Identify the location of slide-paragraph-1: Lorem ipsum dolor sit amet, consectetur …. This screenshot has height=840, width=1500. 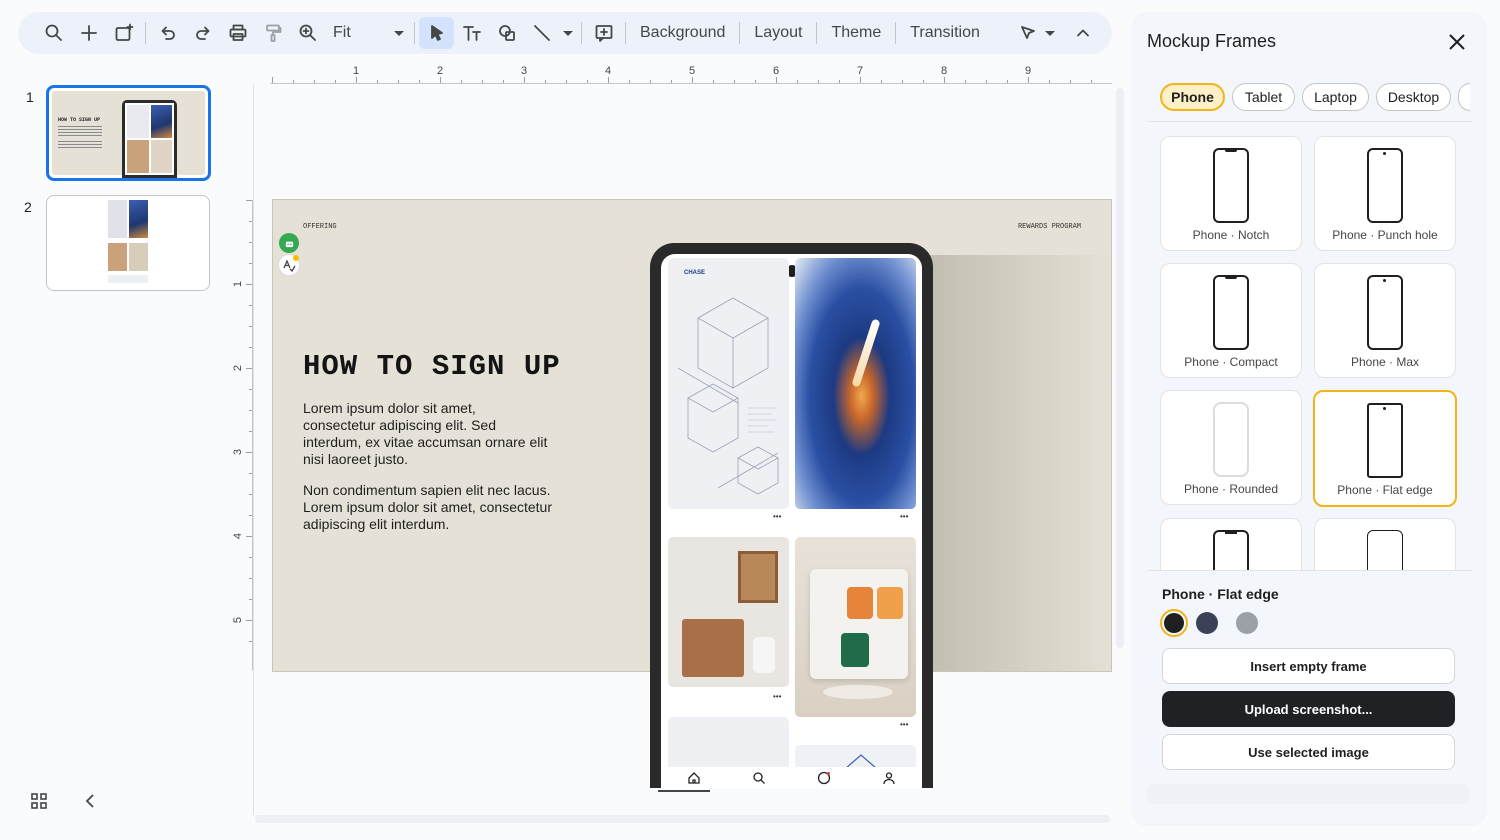
(425, 434).